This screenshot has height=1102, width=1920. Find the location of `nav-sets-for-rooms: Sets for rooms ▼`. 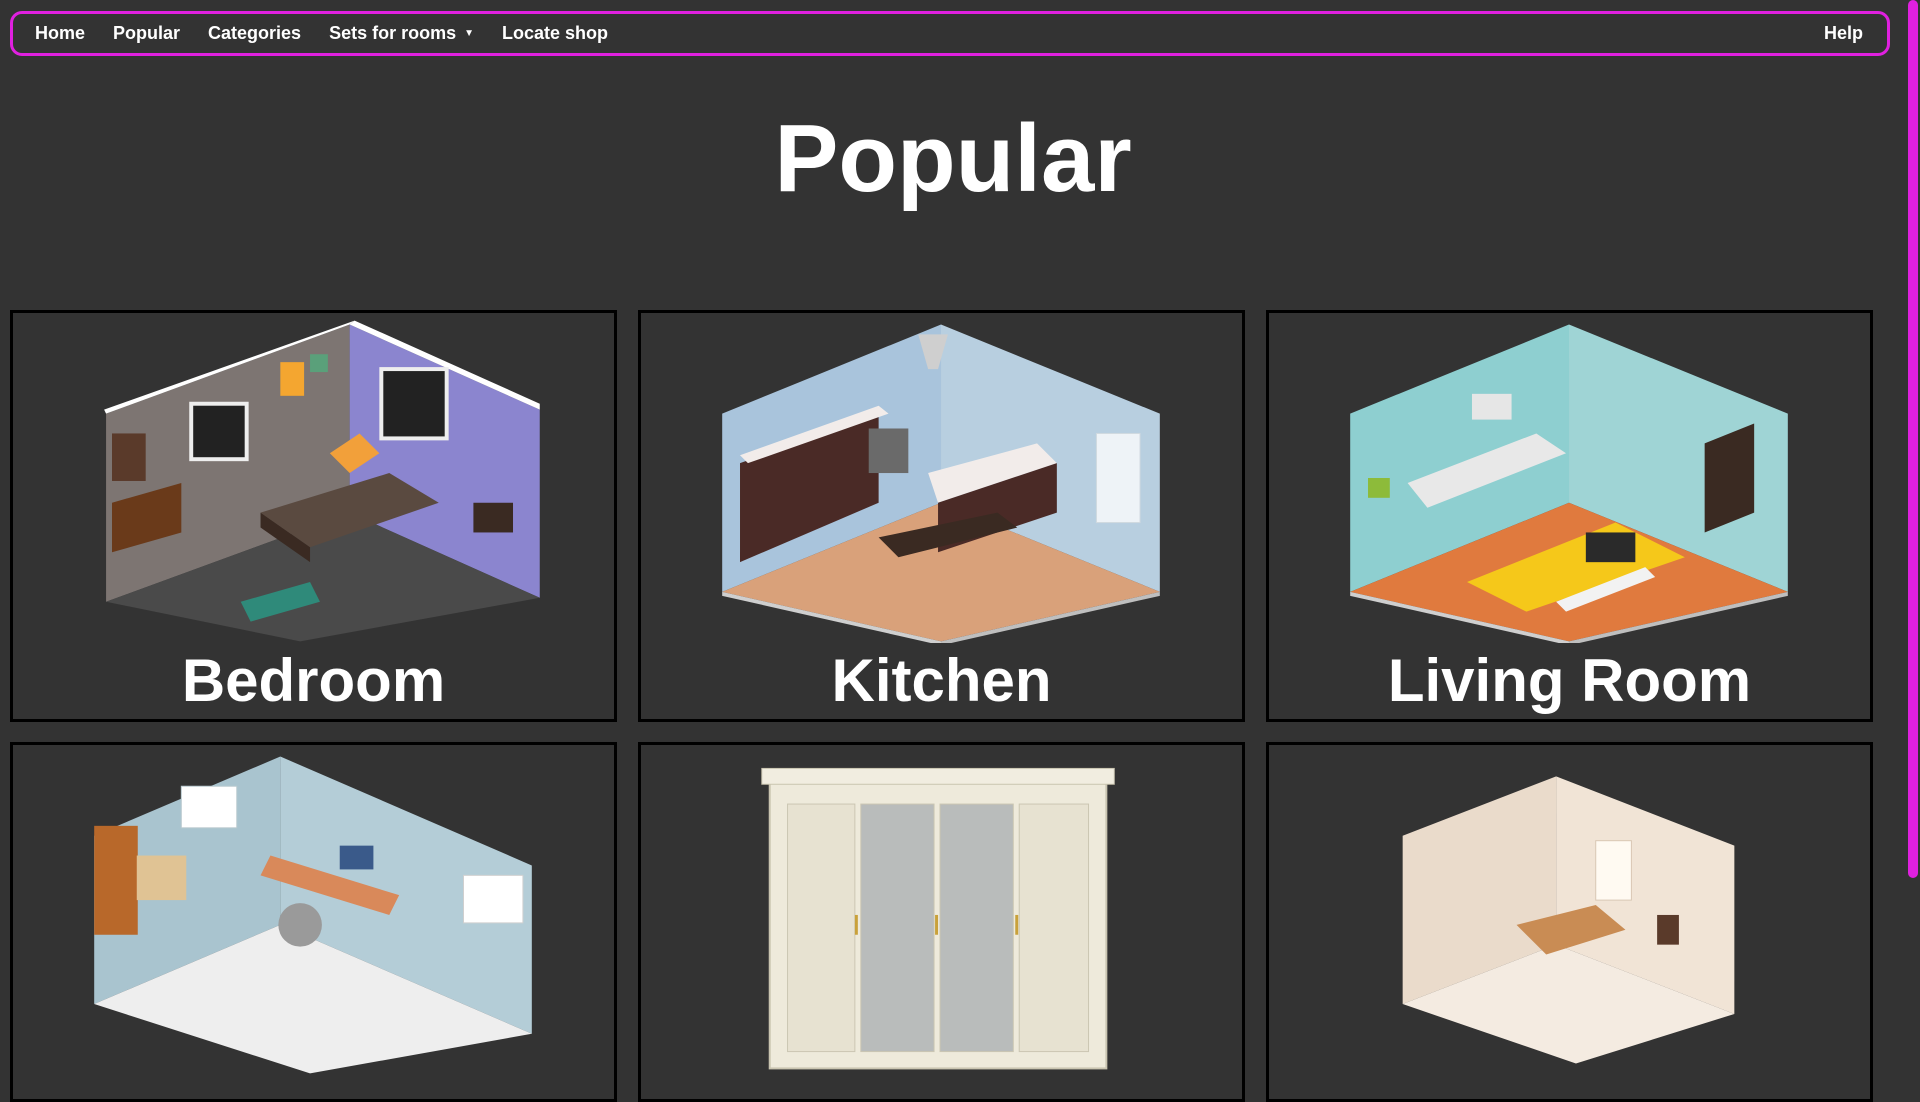

nav-sets-for-rooms: Sets for rooms ▼ is located at coordinates (401, 33).